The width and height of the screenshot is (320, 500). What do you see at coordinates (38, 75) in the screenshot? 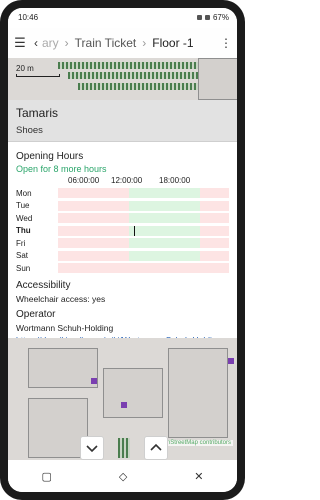
I see `map-scale-bar` at bounding box center [38, 75].